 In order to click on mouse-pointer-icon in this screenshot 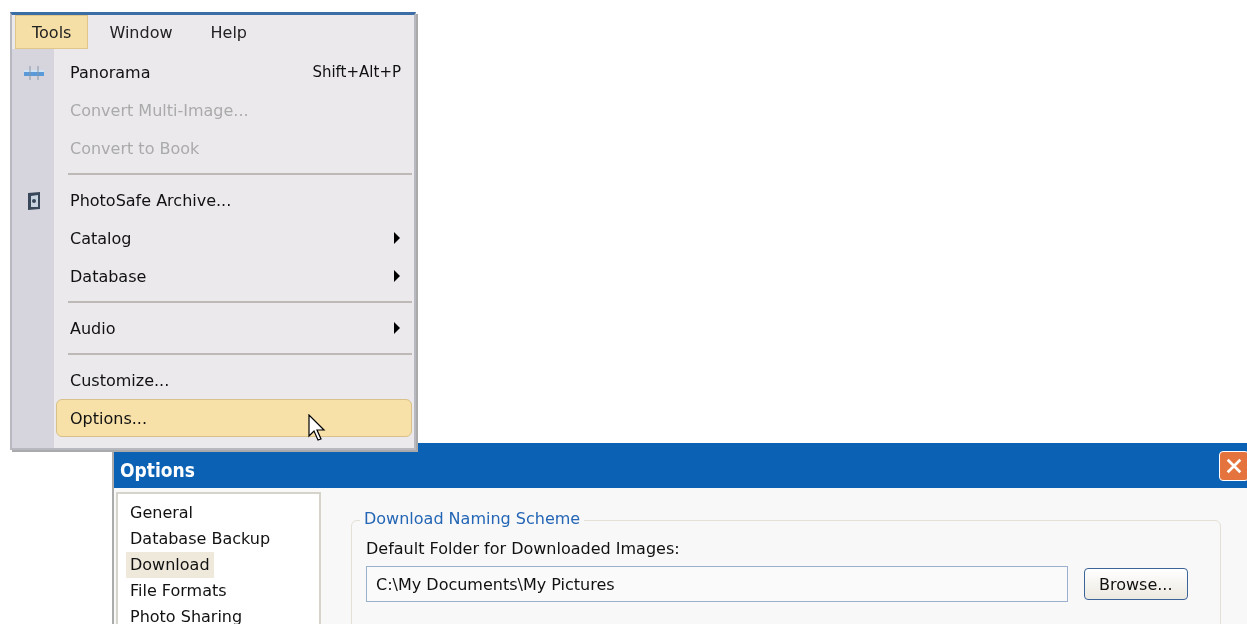, I will do `click(318, 428)`.